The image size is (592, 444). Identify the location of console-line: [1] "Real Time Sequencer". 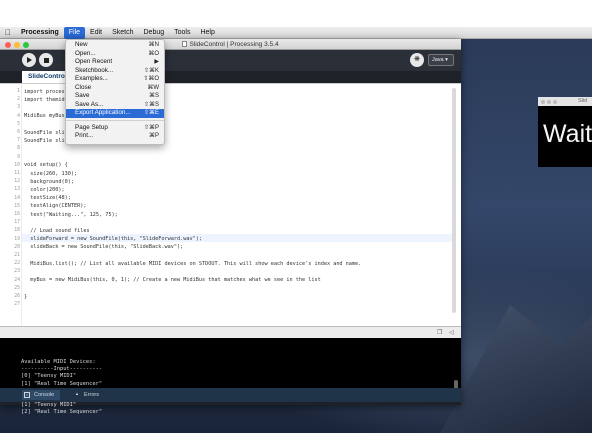
(62, 383).